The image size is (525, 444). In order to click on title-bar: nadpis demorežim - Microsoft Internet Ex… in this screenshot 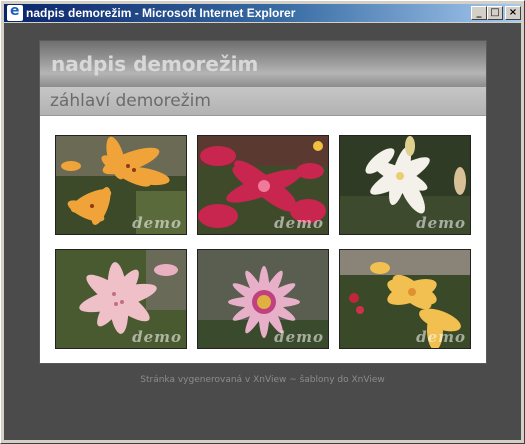, I will do `click(262, 12)`.